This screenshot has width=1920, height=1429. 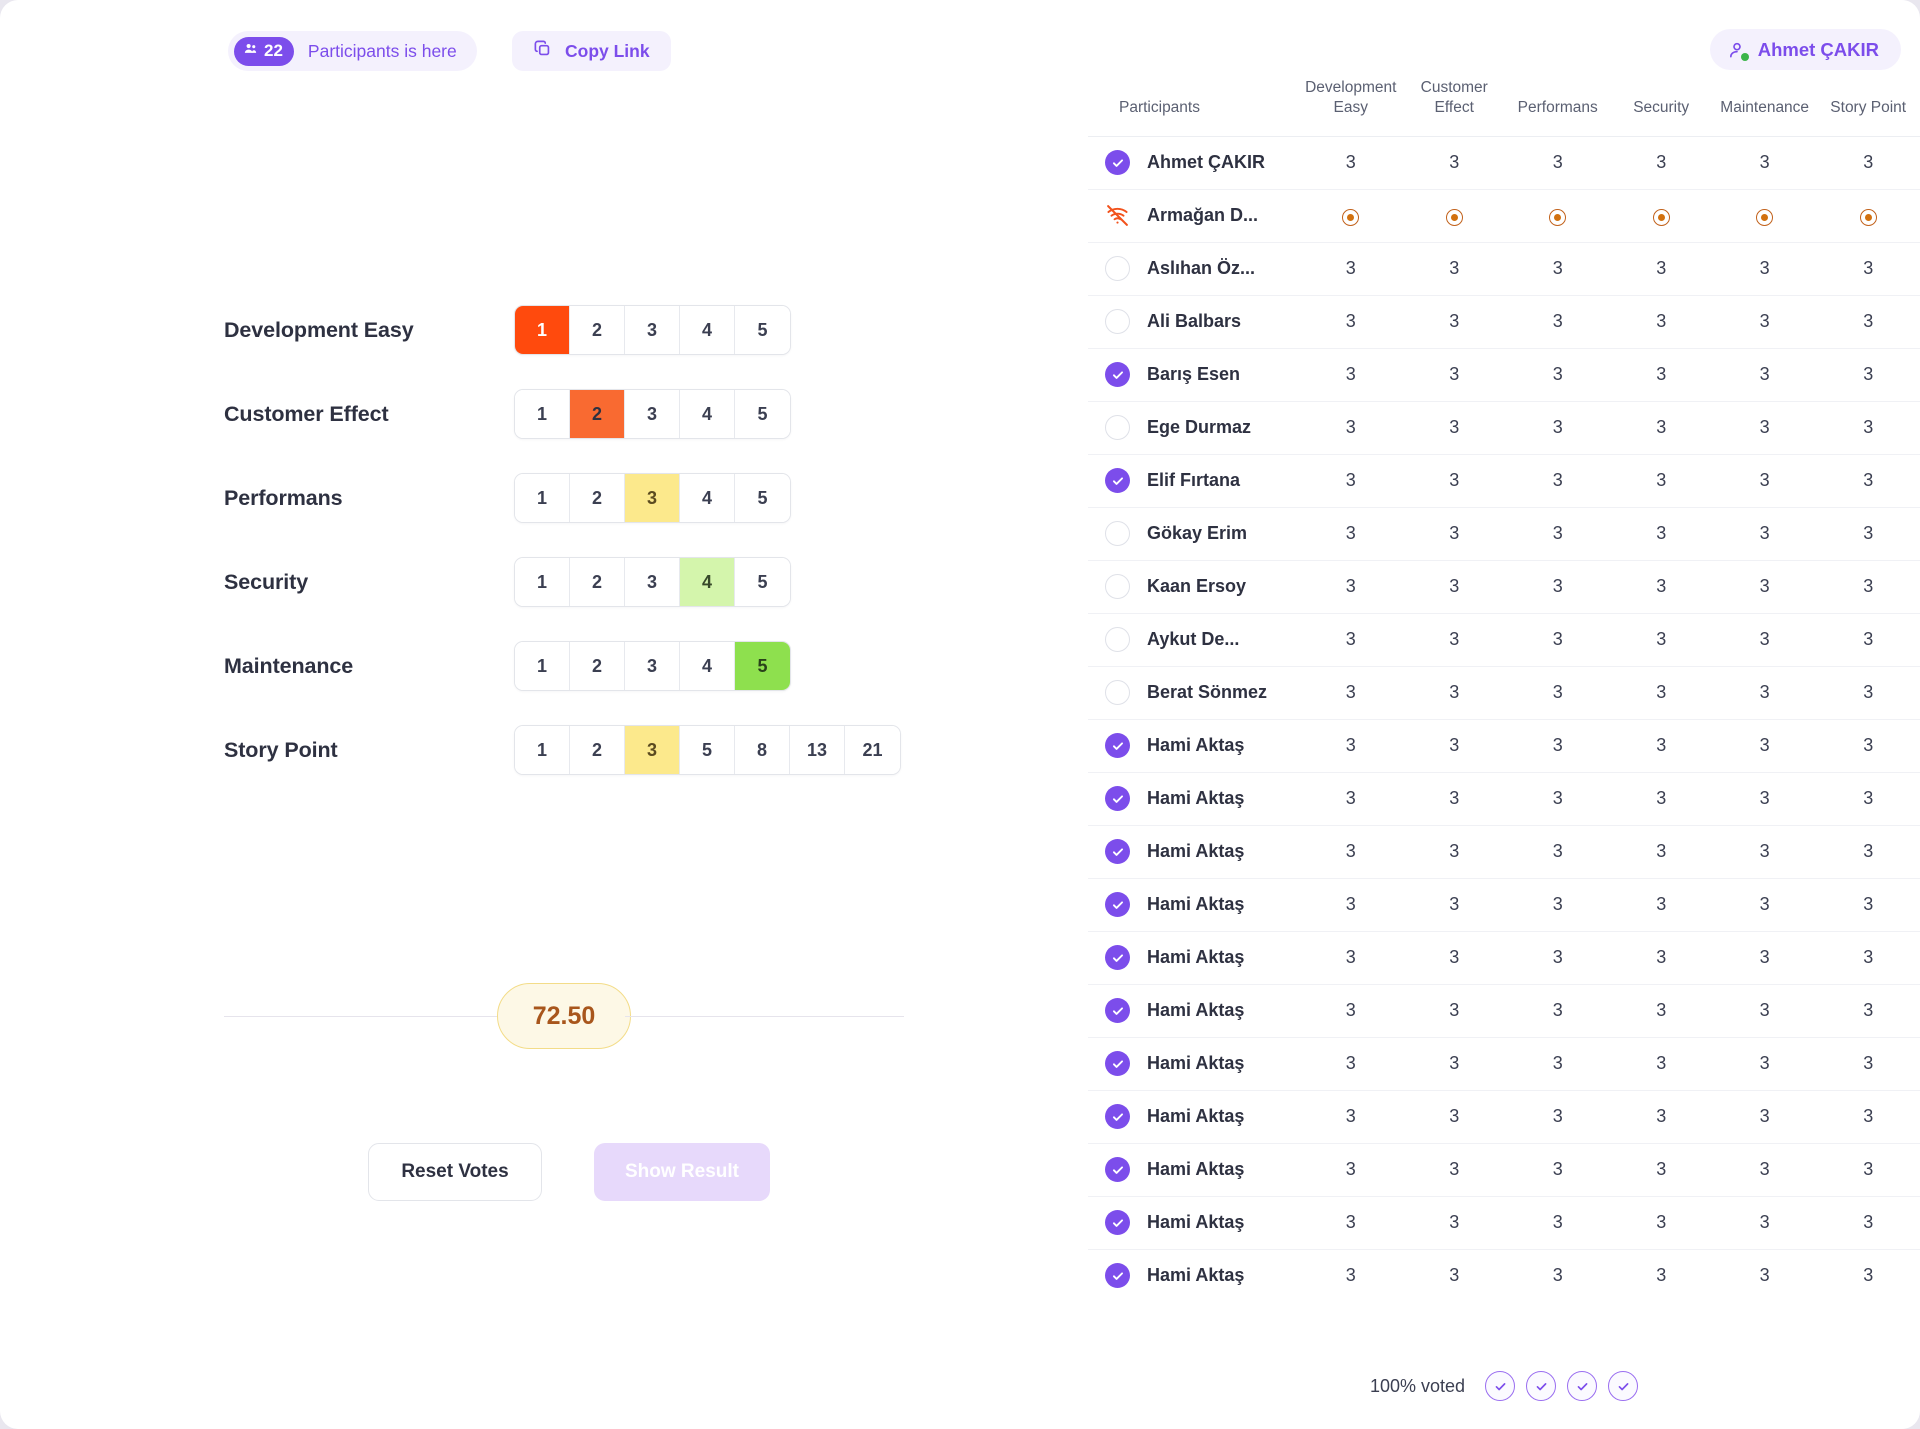 What do you see at coordinates (682, 1172) in the screenshot?
I see `show-result-button: Show Result` at bounding box center [682, 1172].